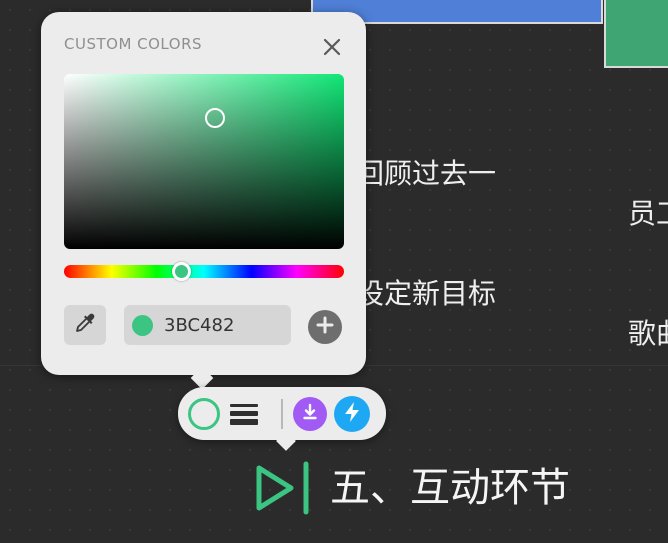 This screenshot has height=543, width=668. Describe the element at coordinates (181, 271) in the screenshot. I see `hue-slider-thumb` at that location.